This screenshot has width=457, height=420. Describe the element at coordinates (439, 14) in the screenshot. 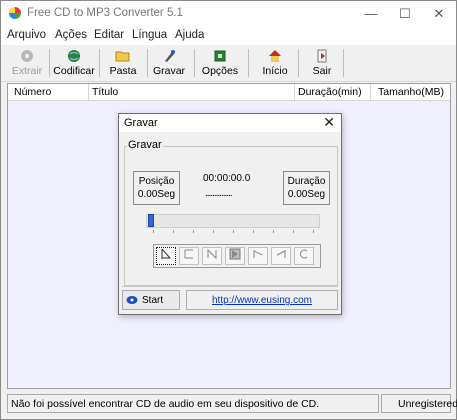

I see `close-button: ✕` at that location.